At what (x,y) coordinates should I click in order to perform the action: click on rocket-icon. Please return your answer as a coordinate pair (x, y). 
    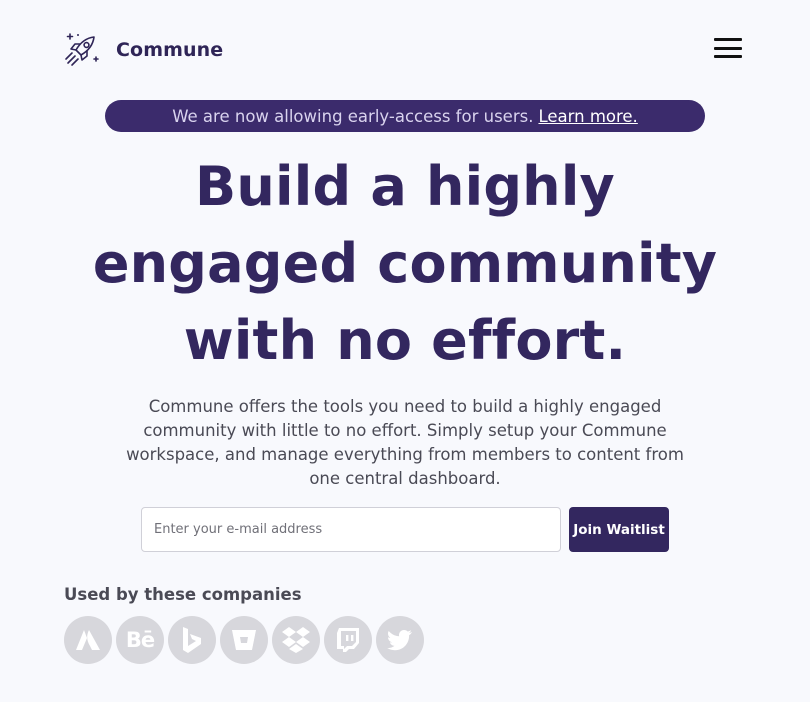
    Looking at the image, I should click on (82, 49).